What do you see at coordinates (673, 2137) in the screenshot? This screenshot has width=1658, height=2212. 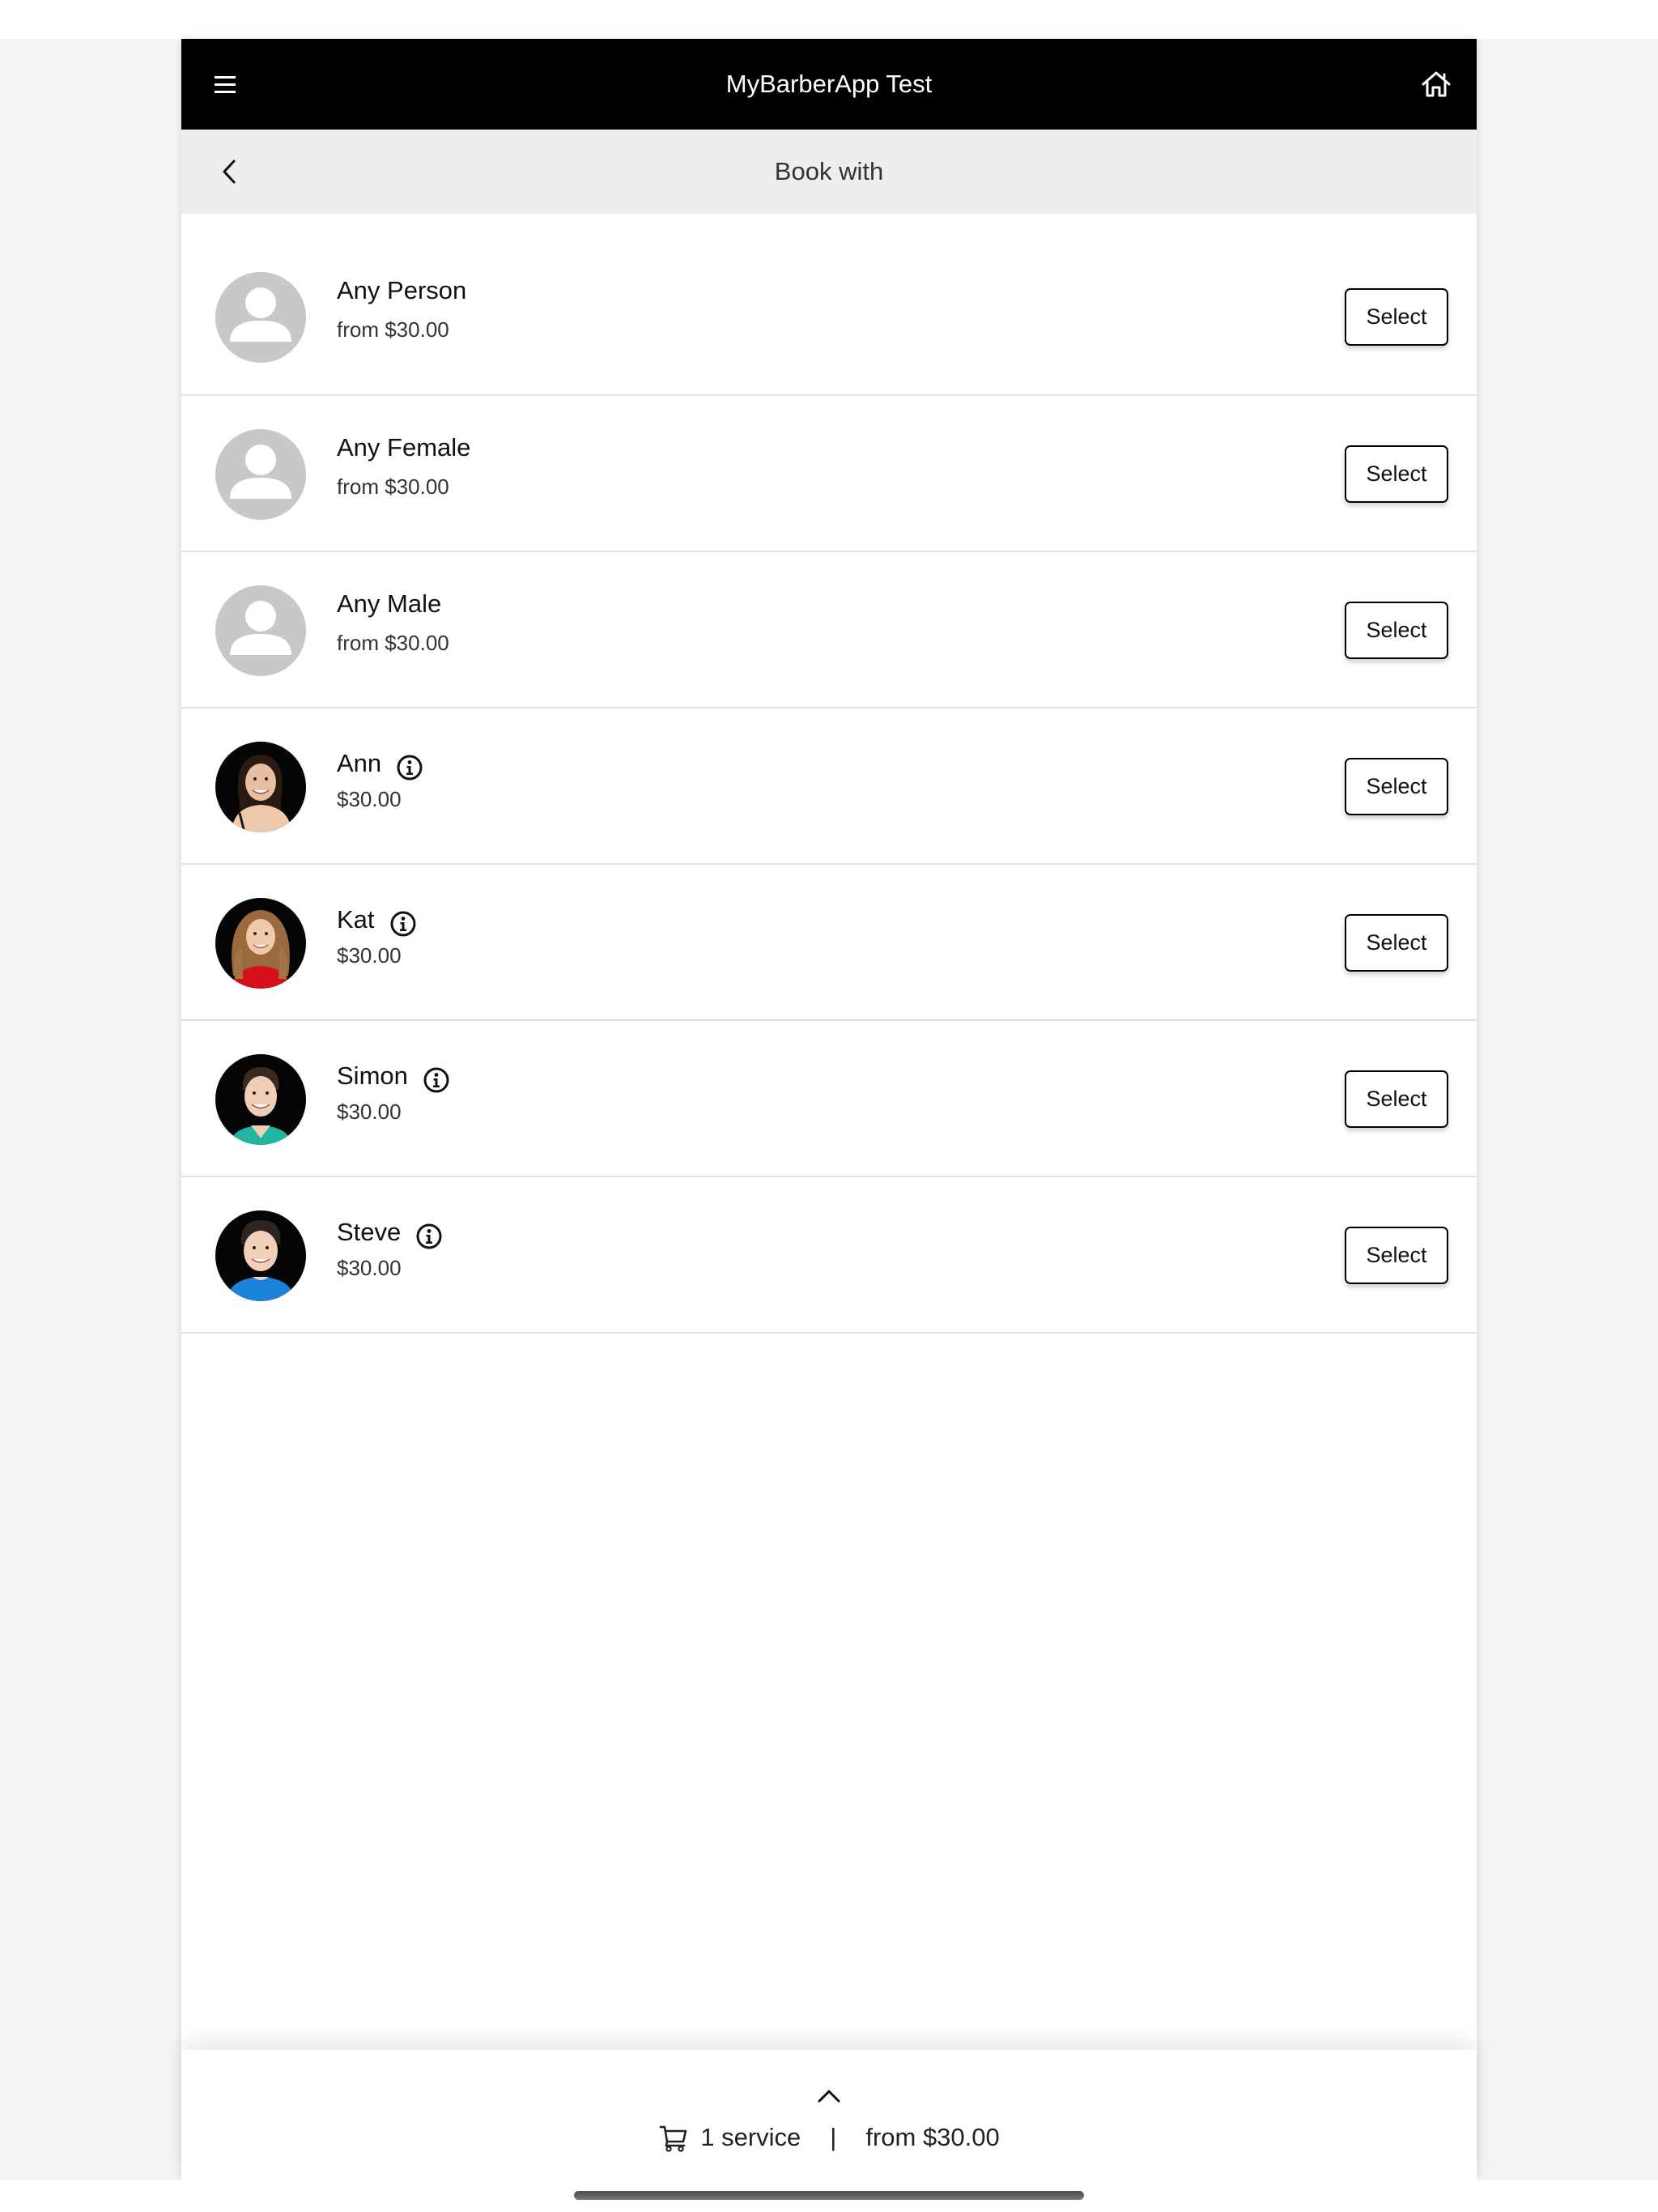 I see `shopping-cart-icon` at bounding box center [673, 2137].